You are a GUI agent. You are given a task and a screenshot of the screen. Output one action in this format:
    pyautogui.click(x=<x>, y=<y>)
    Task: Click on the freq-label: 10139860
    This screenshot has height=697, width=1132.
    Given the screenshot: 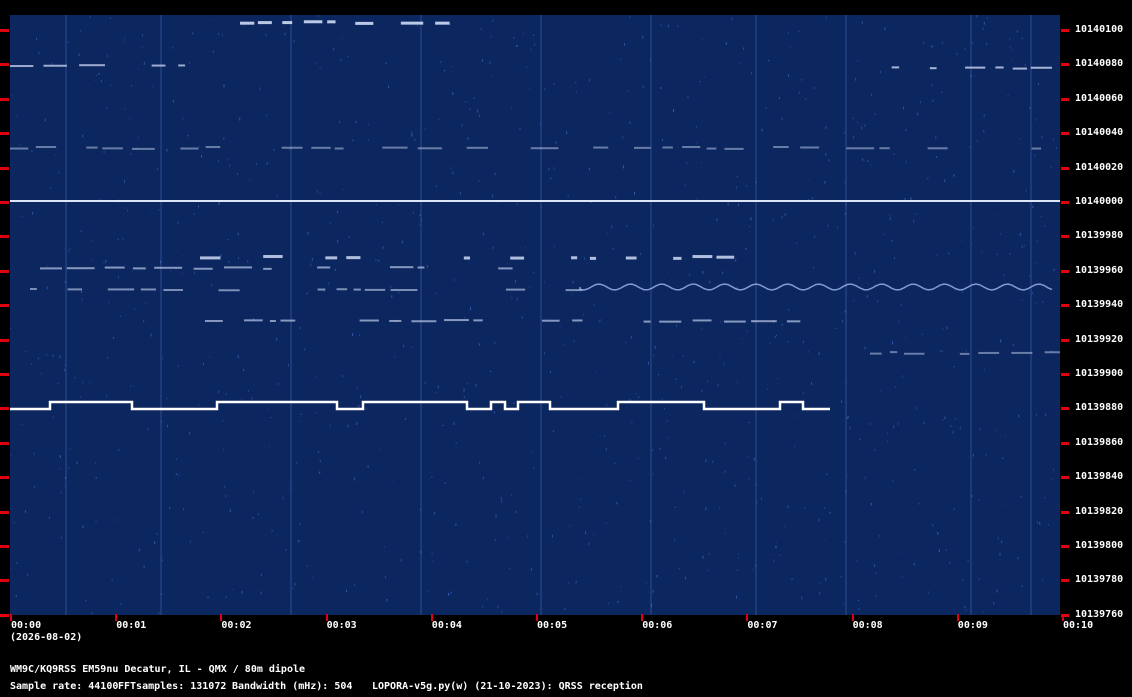 What is the action you would take?
    pyautogui.click(x=1099, y=442)
    